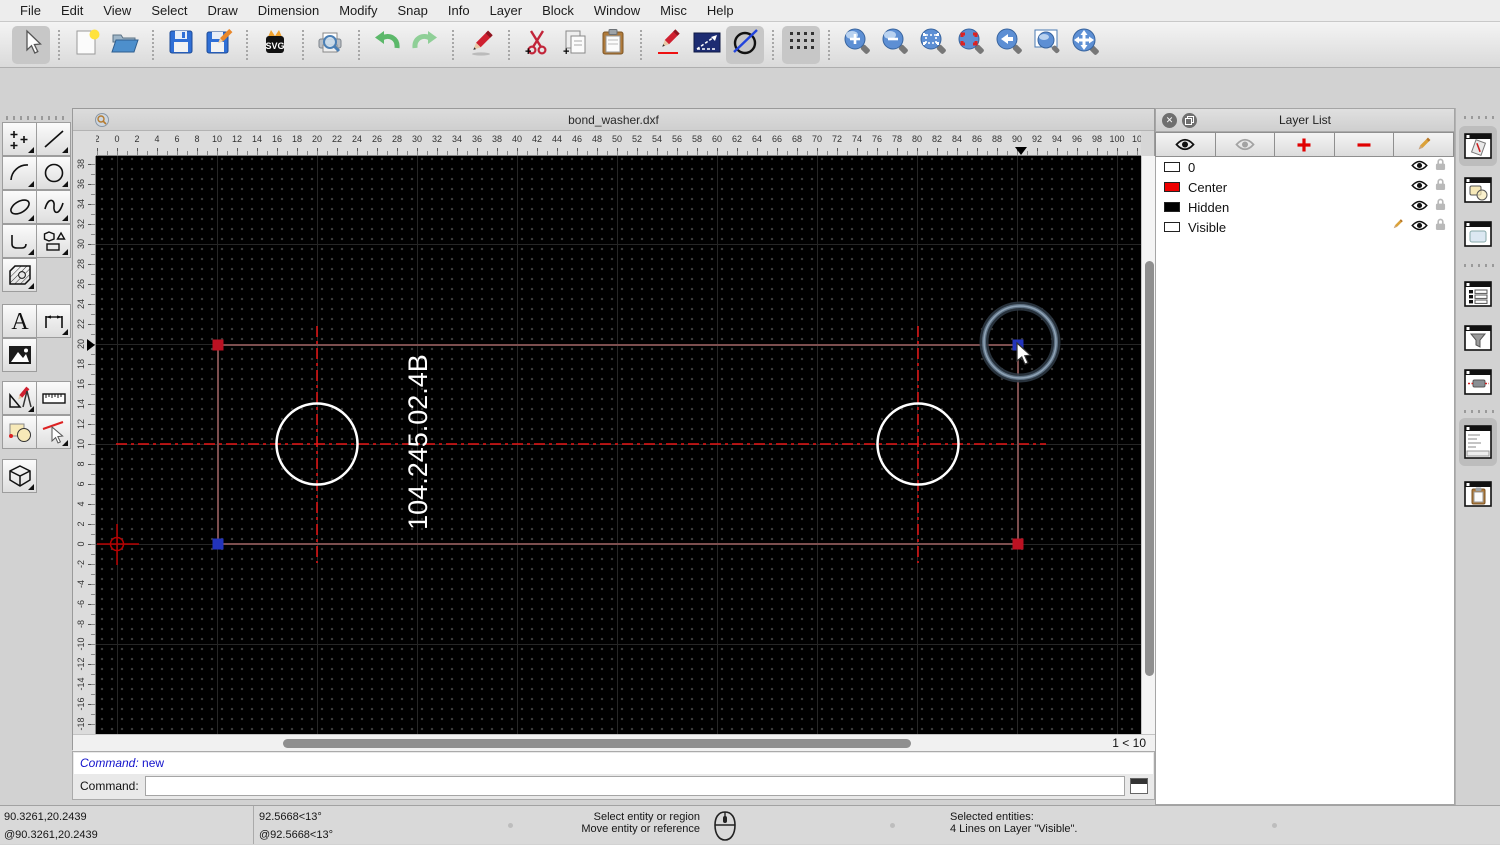 The image size is (1500, 845). I want to click on dock-block-list-button, so click(1478, 190).